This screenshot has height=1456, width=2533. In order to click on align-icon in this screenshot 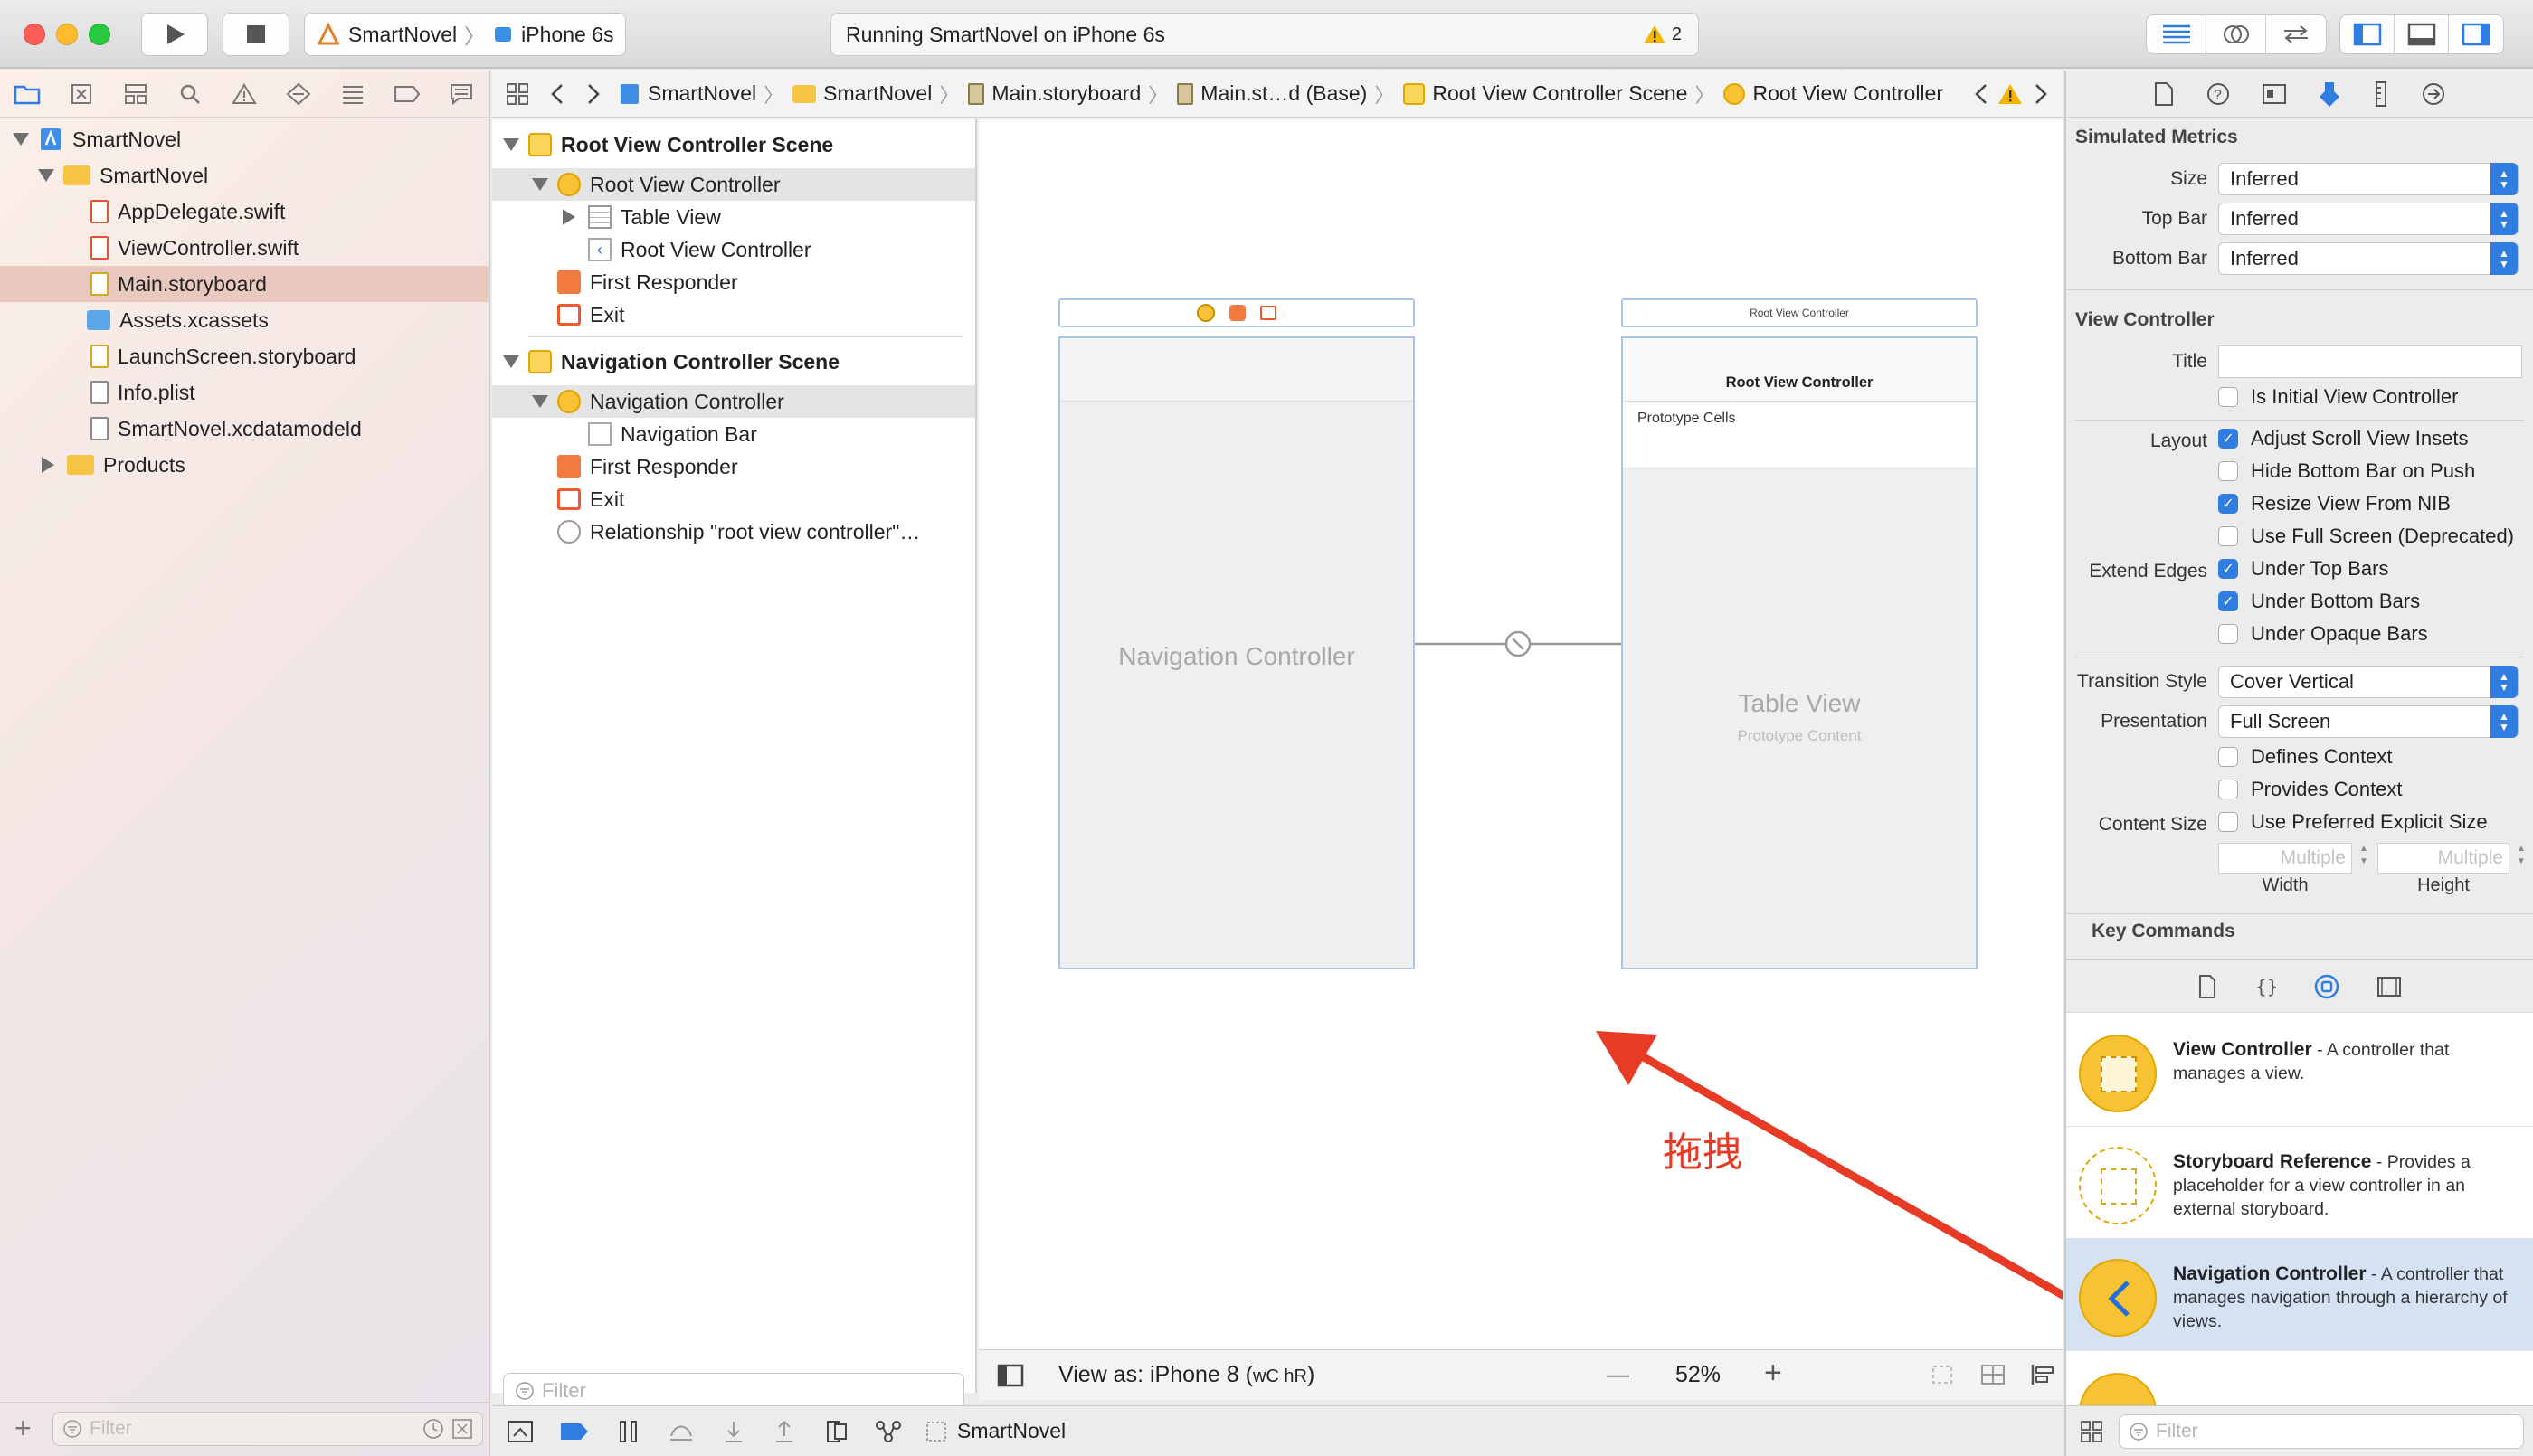, I will do `click(2044, 1375)`.